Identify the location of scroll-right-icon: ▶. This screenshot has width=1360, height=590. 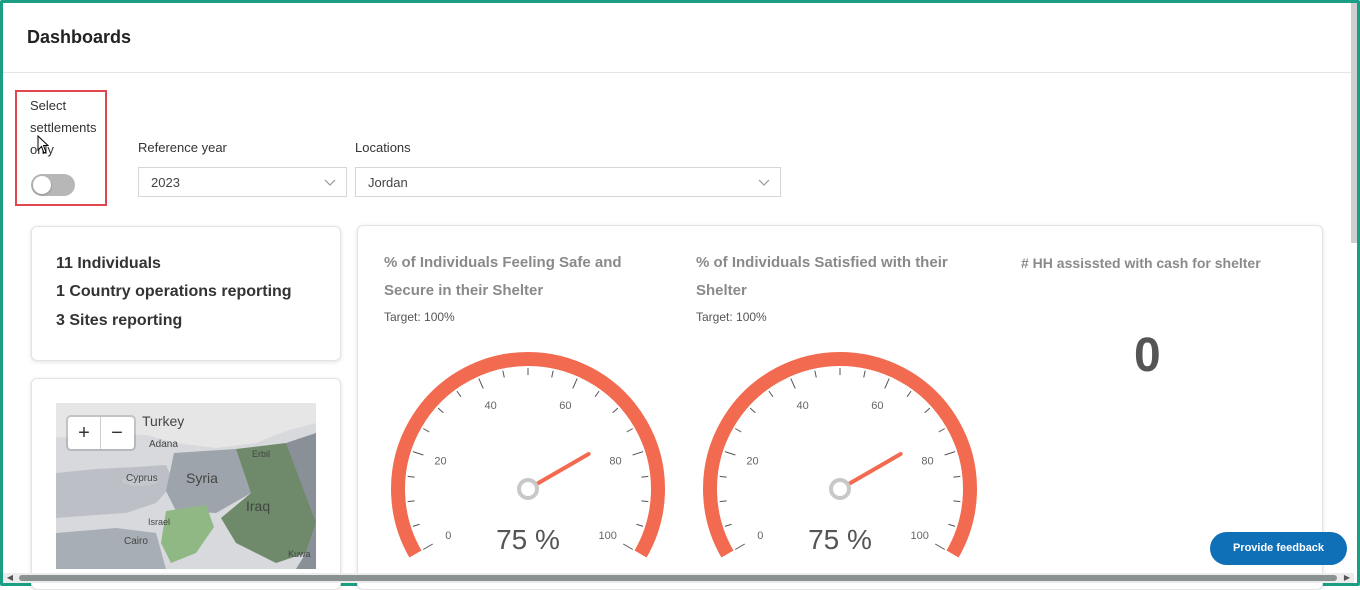
(1347, 578).